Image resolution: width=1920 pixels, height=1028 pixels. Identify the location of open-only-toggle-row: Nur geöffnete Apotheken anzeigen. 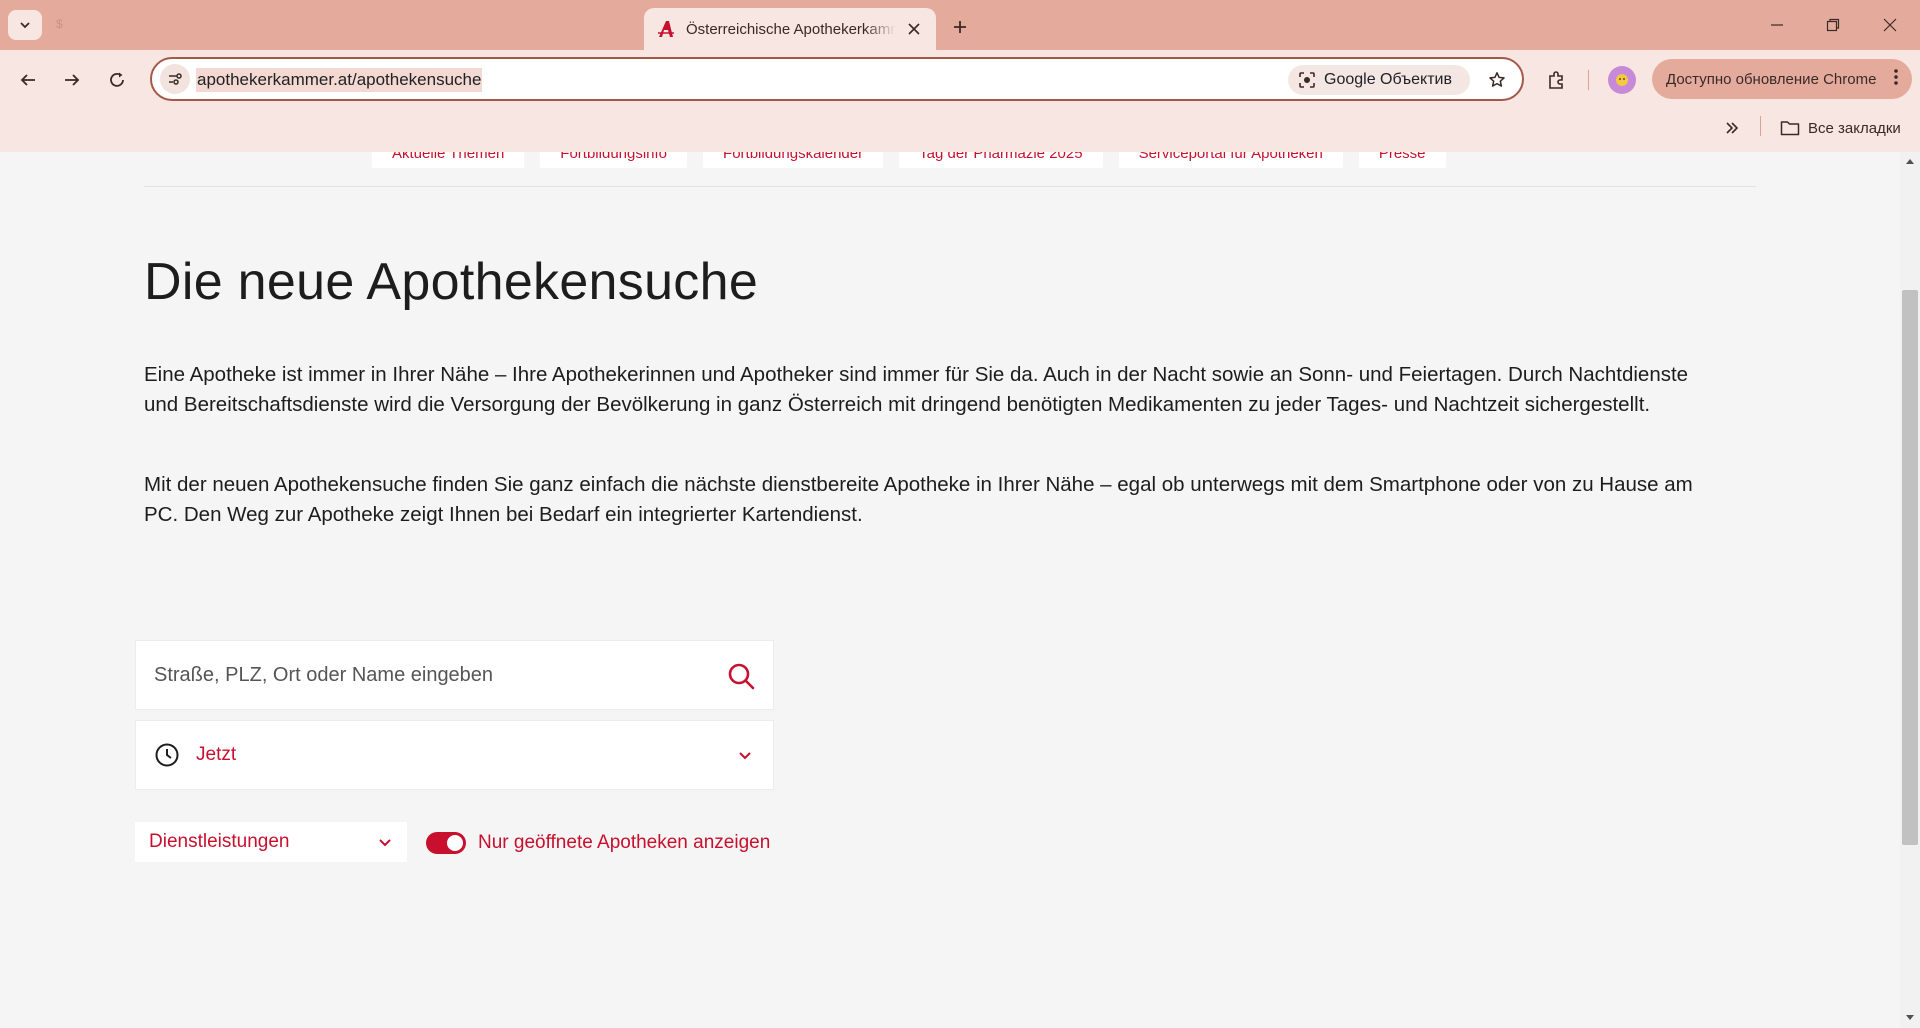
(598, 843).